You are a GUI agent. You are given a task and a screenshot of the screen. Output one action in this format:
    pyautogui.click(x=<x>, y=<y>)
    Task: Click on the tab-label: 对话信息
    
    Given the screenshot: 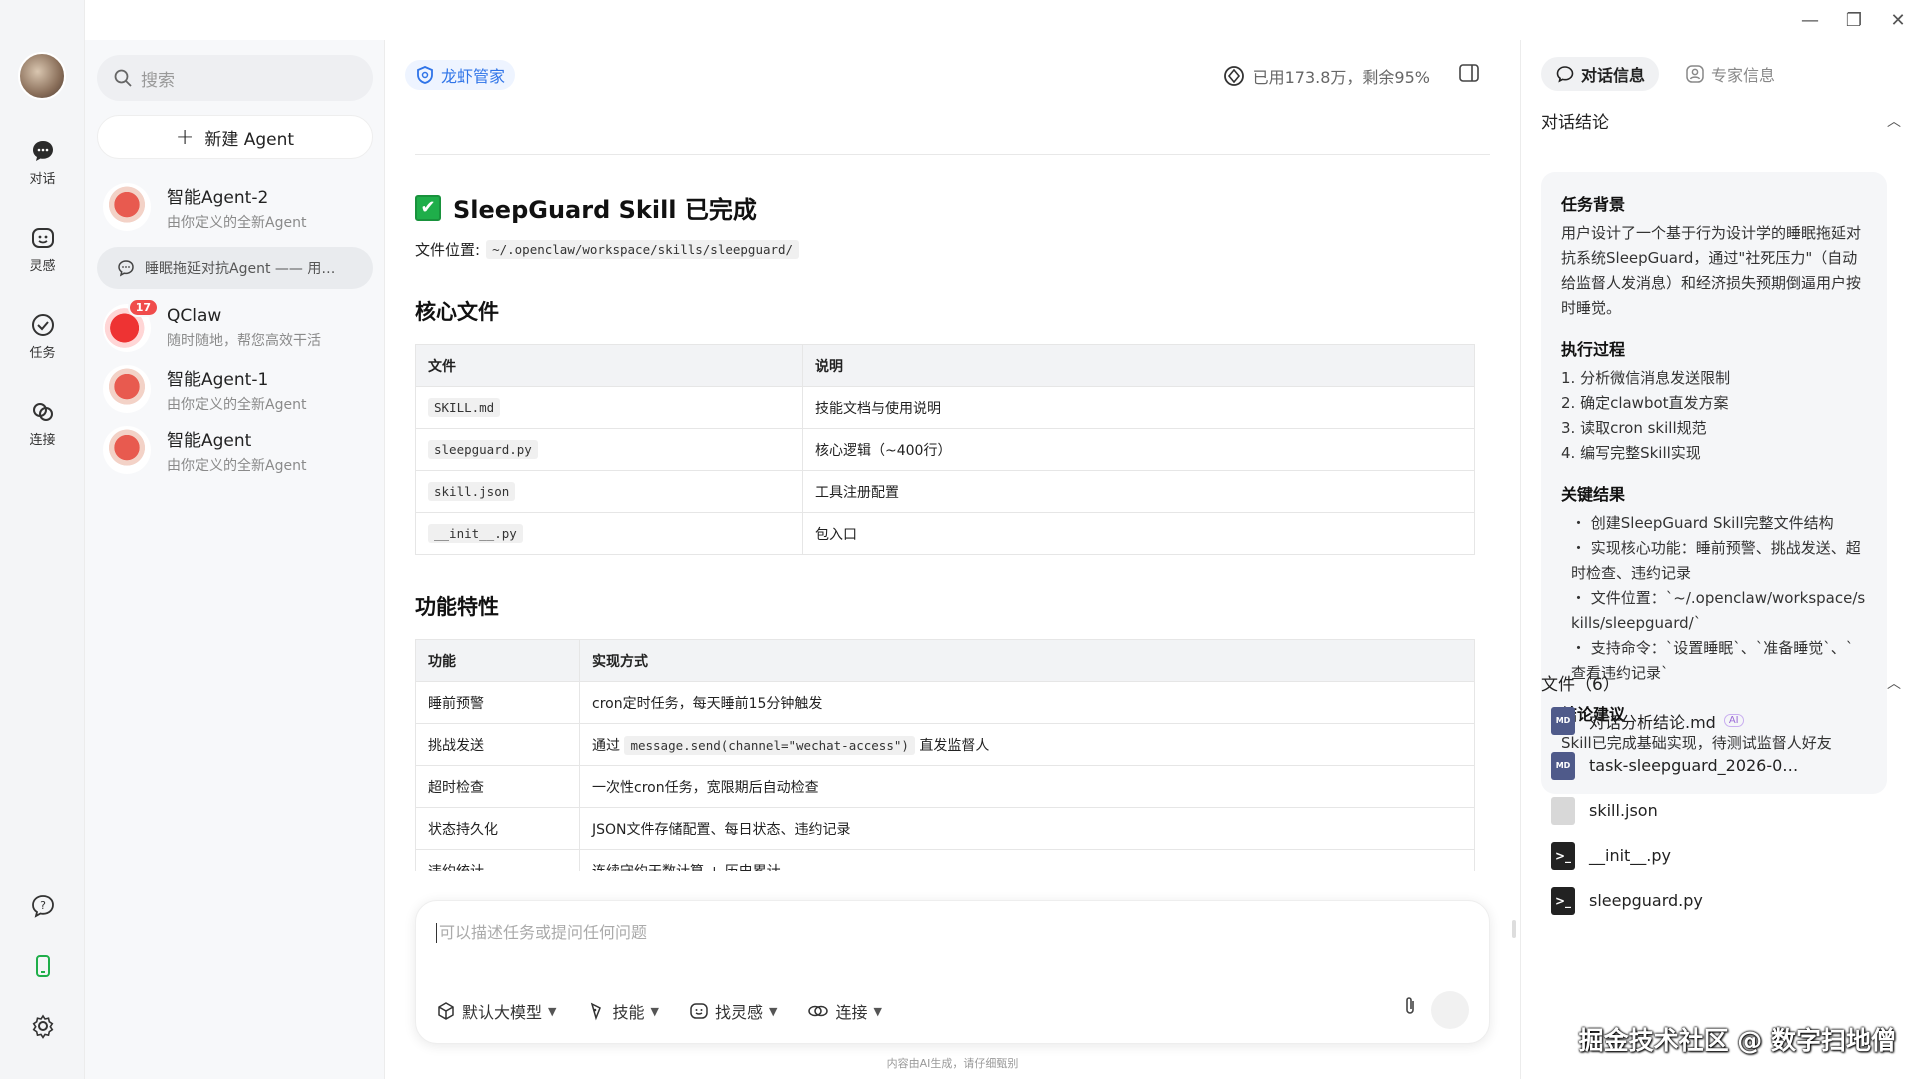 What is the action you would take?
    pyautogui.click(x=1613, y=75)
    